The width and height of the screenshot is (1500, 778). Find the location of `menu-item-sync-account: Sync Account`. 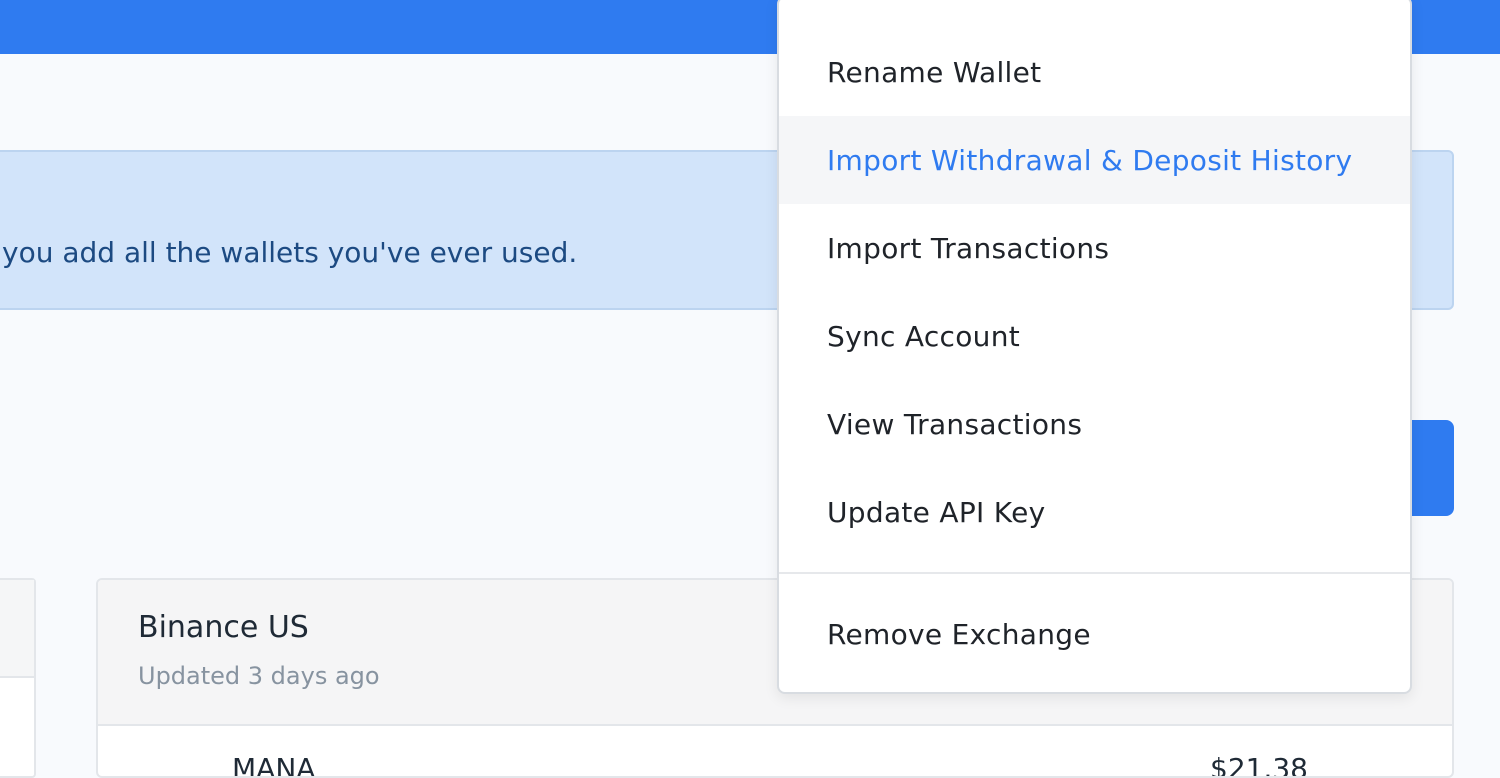

menu-item-sync-account: Sync Account is located at coordinates (1094, 336).